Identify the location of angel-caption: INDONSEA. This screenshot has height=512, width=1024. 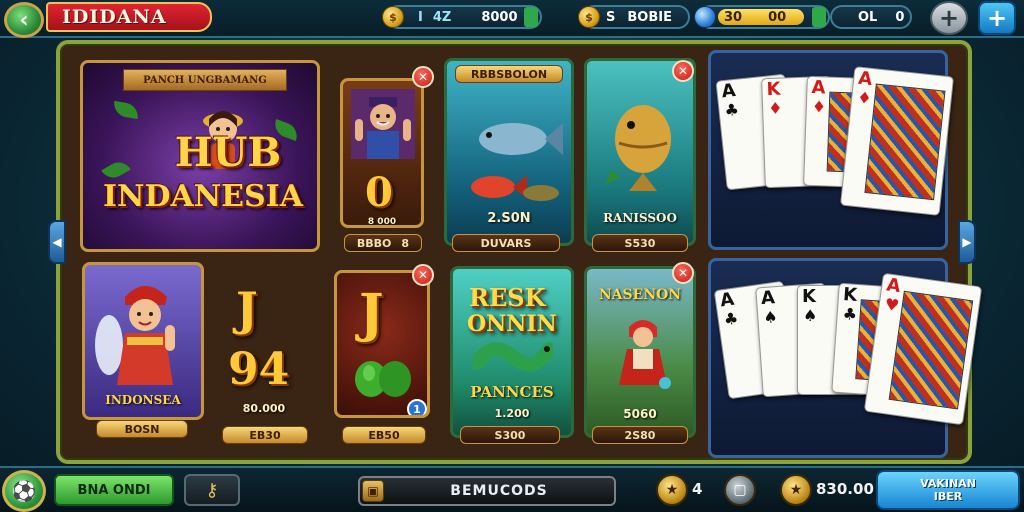
(143, 400).